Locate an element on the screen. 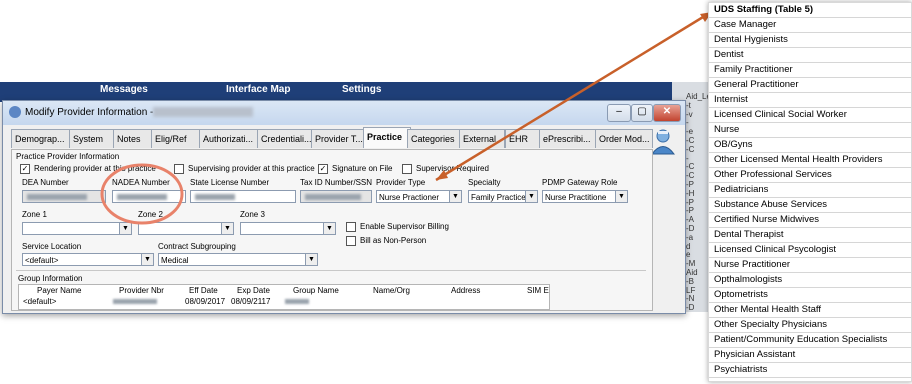  supervising-provider-checkbox is located at coordinates (179, 169).